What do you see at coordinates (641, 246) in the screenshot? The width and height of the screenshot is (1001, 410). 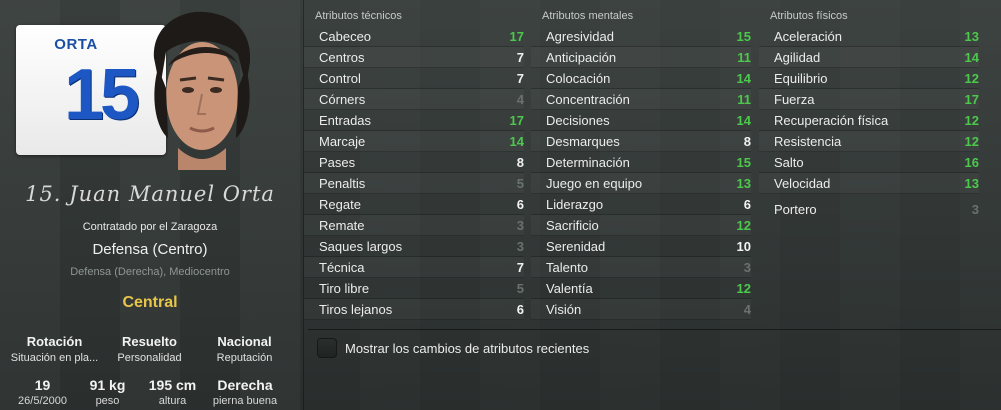 I see `mental-attribute-row: Serenidad 10` at bounding box center [641, 246].